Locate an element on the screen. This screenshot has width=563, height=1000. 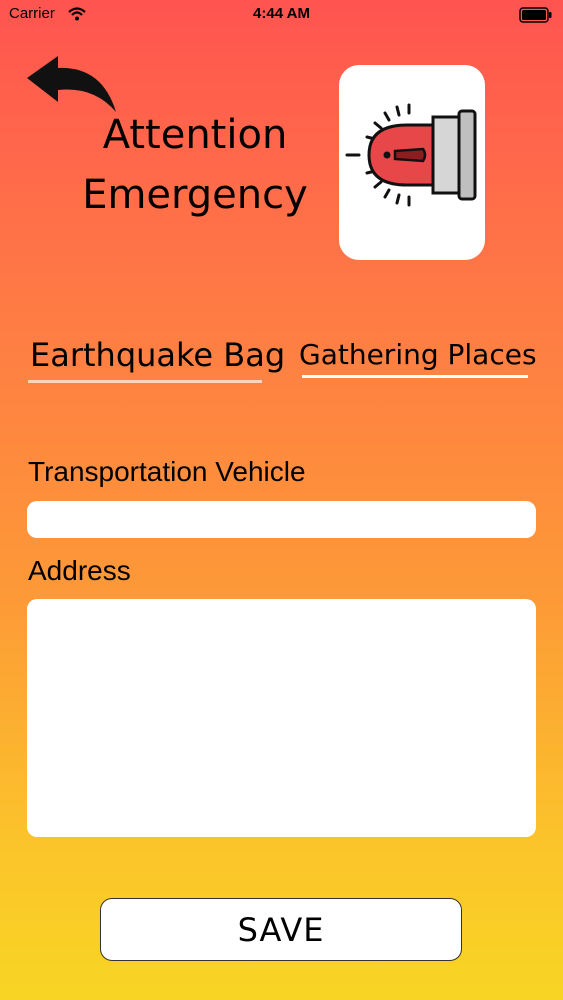
tab-gathering-places: Gathering Places is located at coordinates (418, 354).